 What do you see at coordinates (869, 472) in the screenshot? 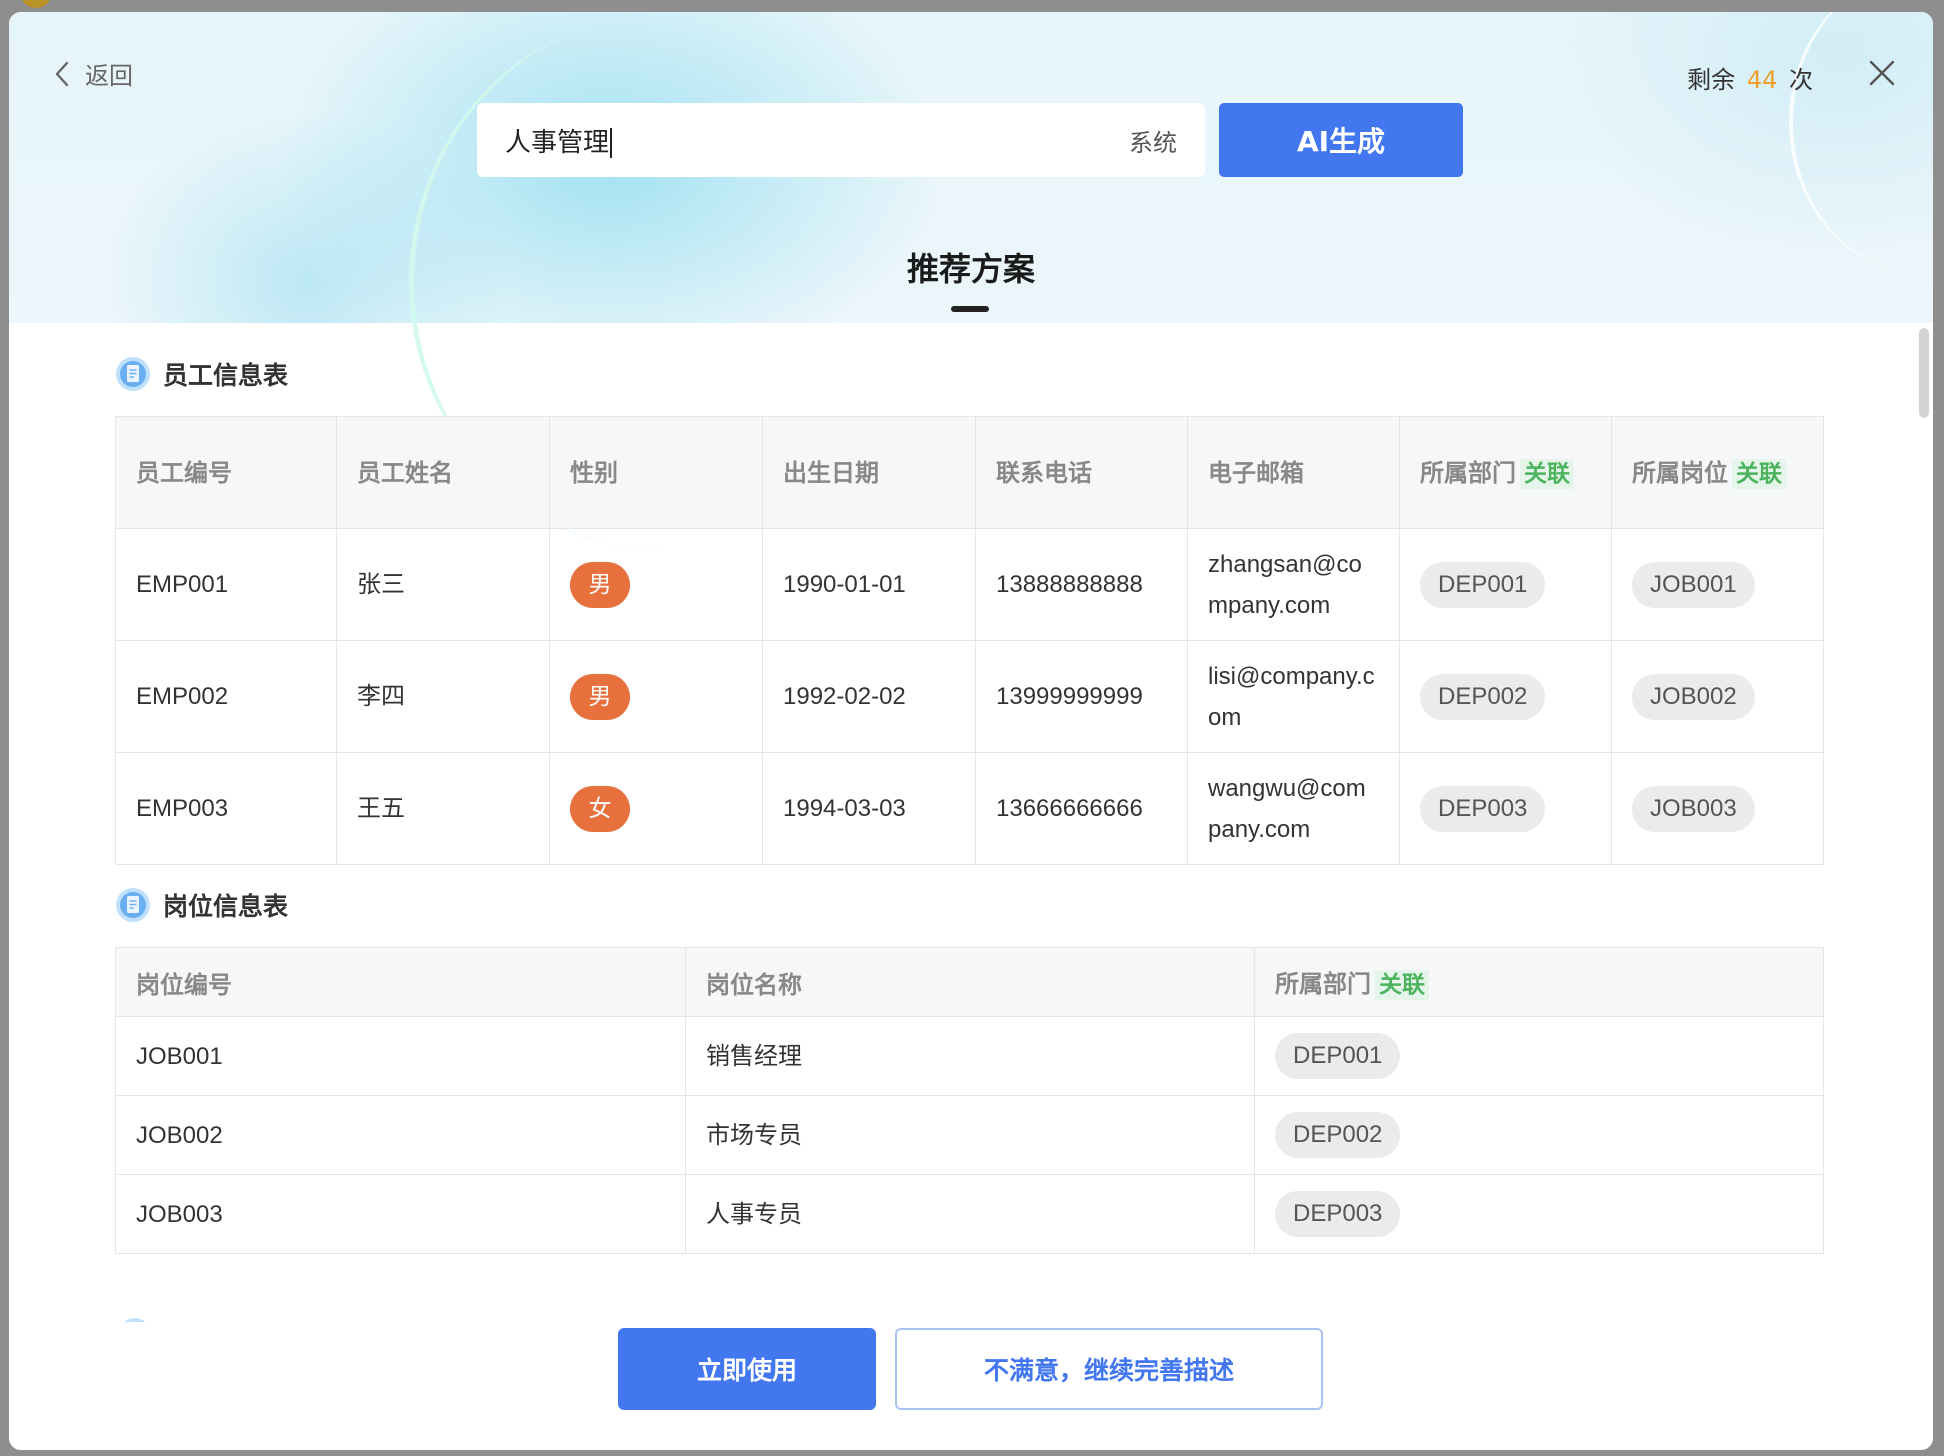
I see `column-header: 出生日期` at bounding box center [869, 472].